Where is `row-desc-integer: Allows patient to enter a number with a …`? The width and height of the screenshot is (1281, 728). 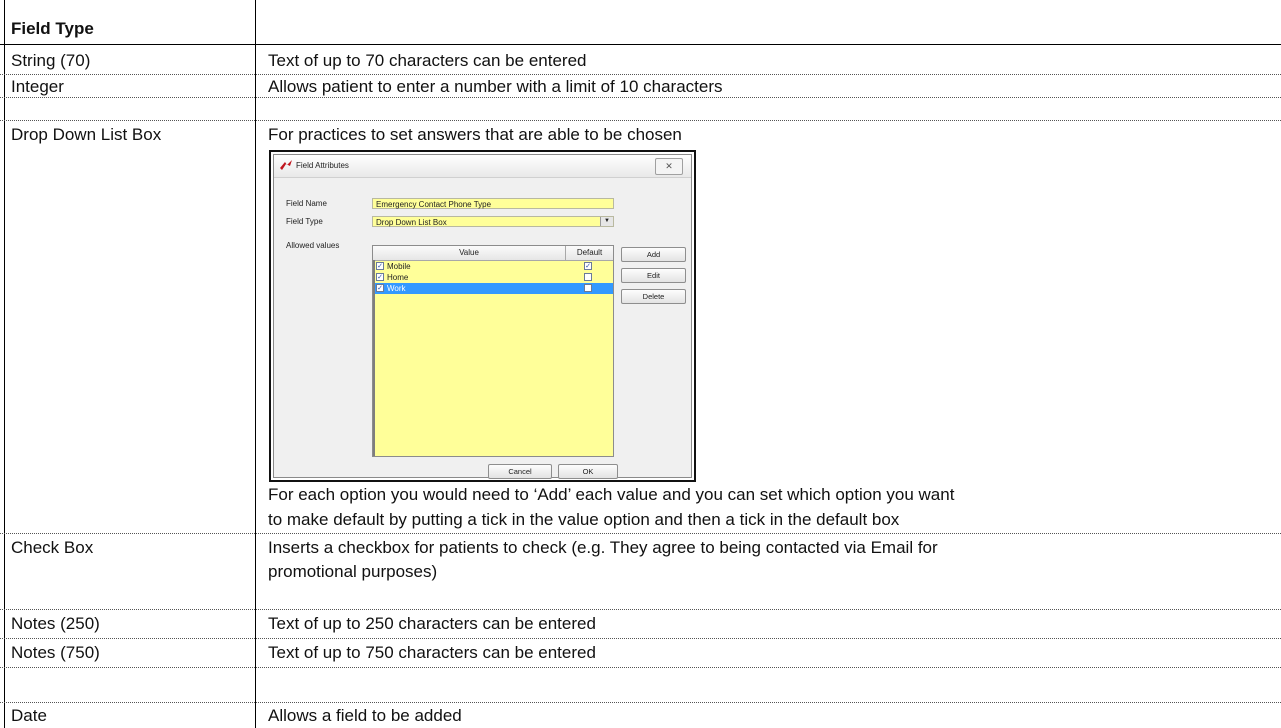
row-desc-integer: Allows patient to enter a number with a … is located at coordinates (495, 86).